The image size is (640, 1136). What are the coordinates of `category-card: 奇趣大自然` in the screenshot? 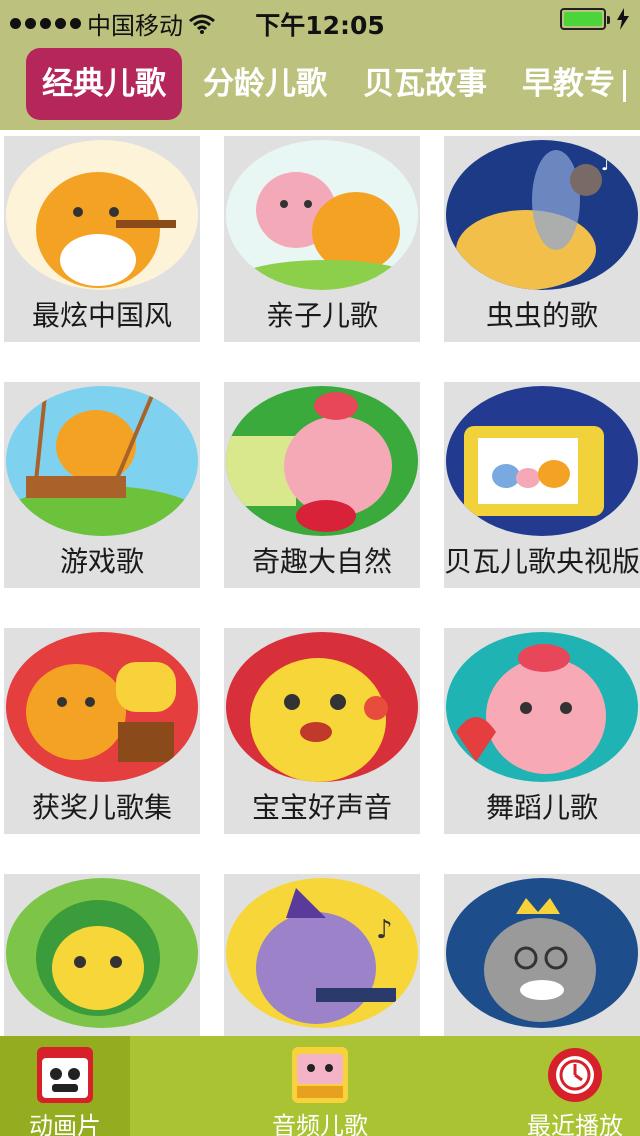 It's located at (322, 485).